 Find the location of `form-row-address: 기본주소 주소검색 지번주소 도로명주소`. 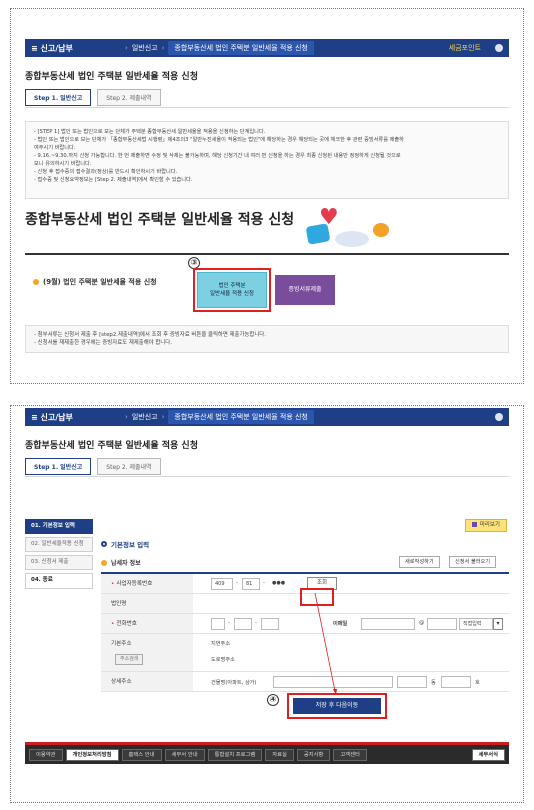

form-row-address: 기본주소 주소검색 지번주소 도로명주소 is located at coordinates (305, 653).